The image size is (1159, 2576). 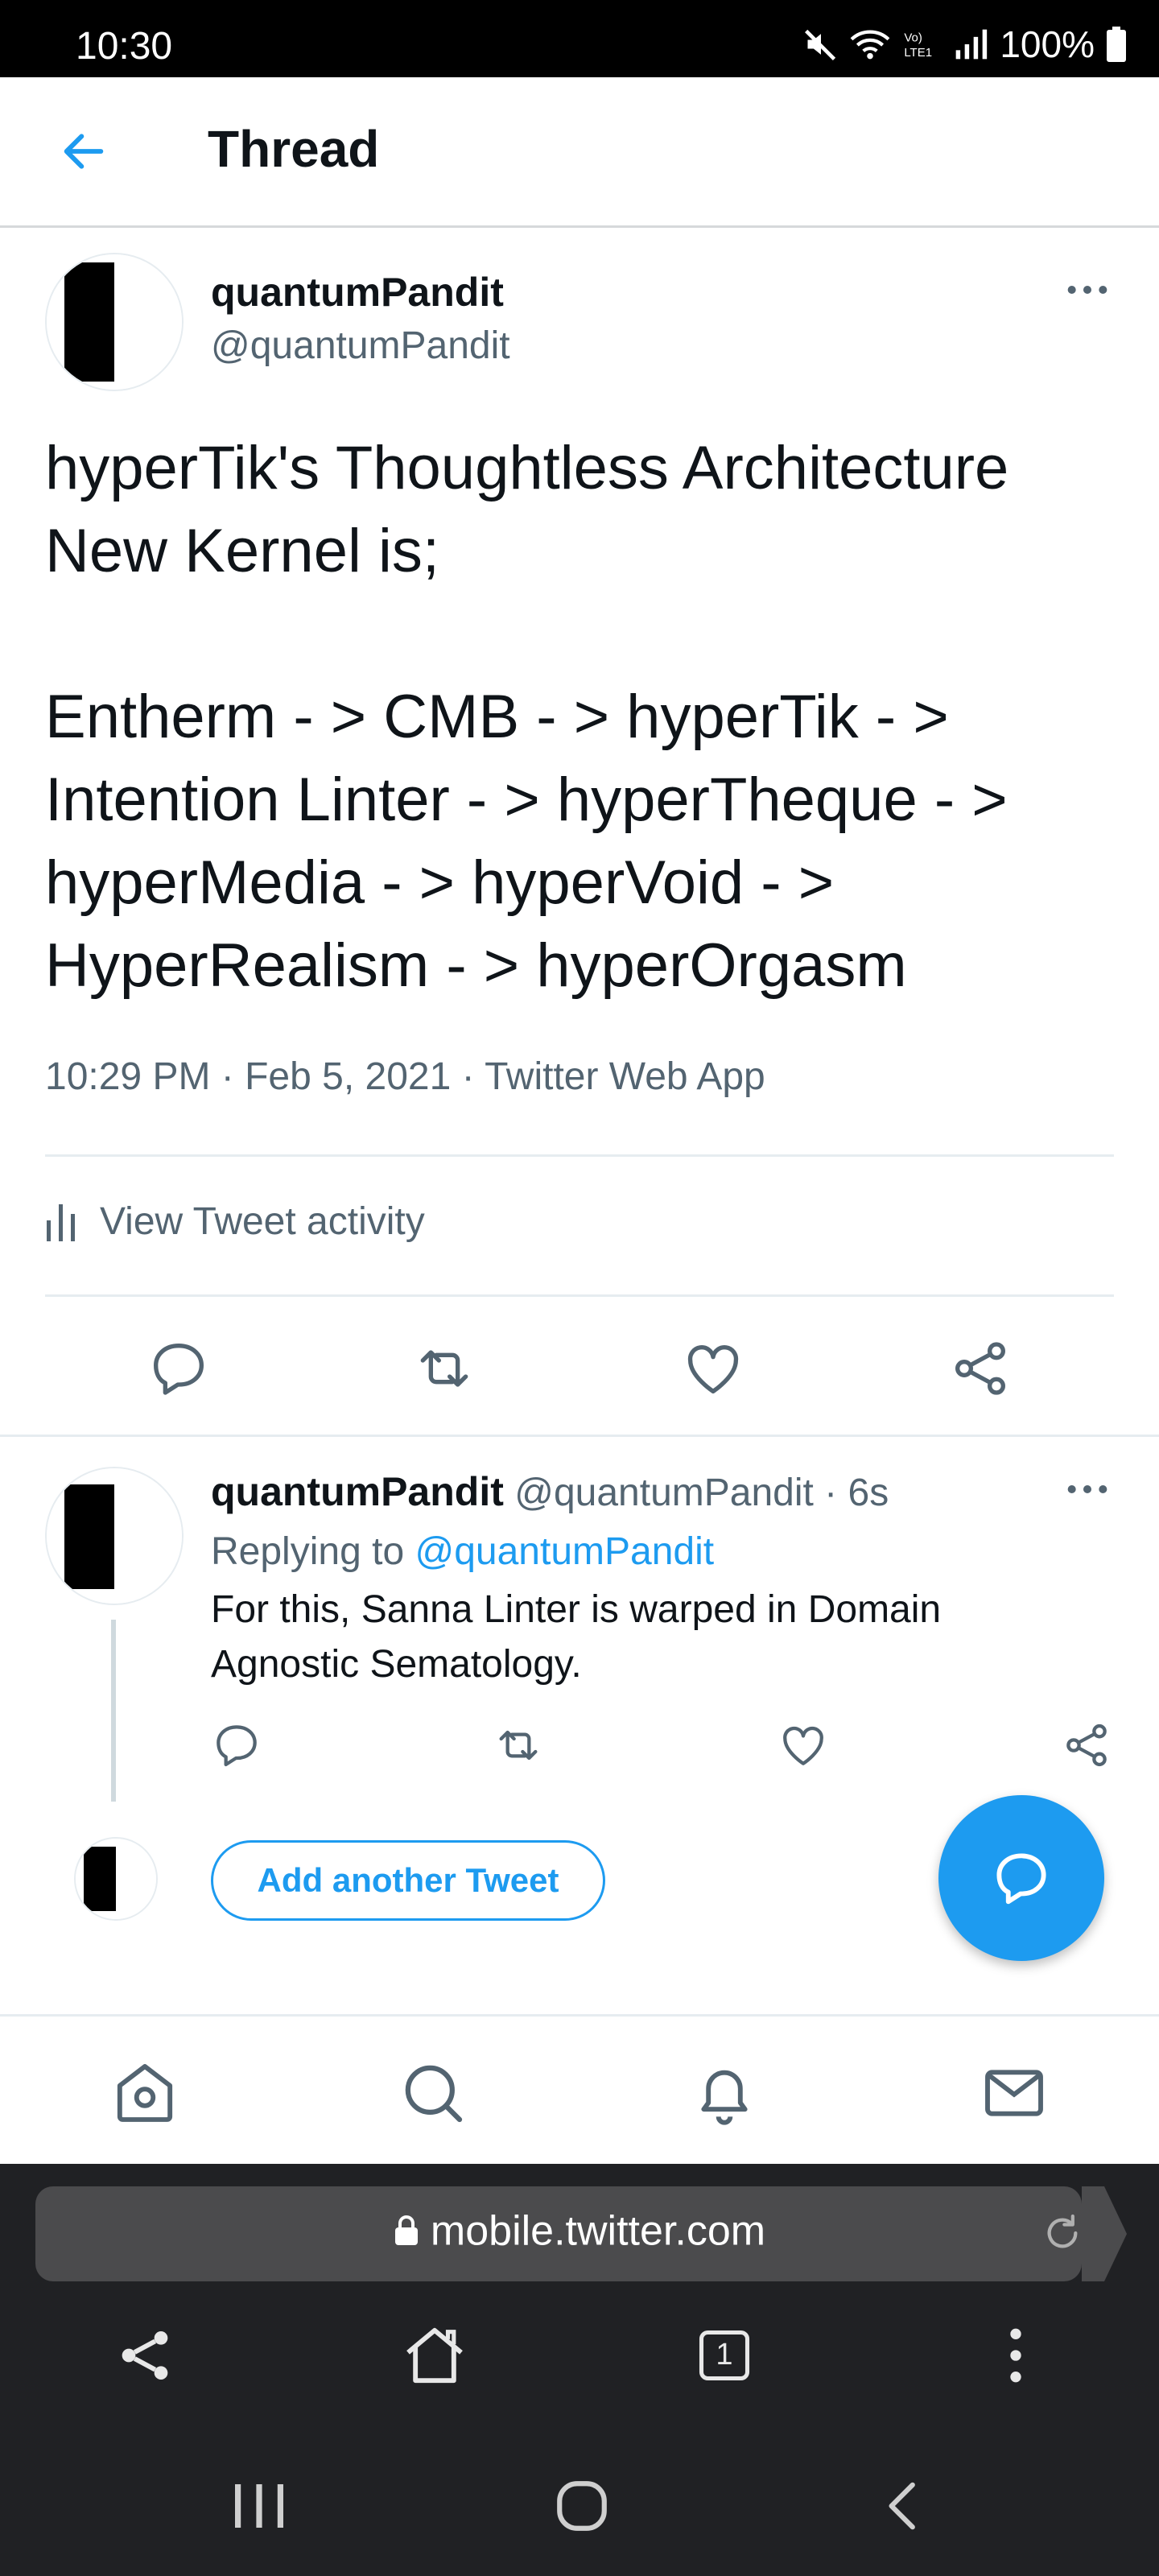 I want to click on compose-reply-icon, so click(x=1021, y=1879).